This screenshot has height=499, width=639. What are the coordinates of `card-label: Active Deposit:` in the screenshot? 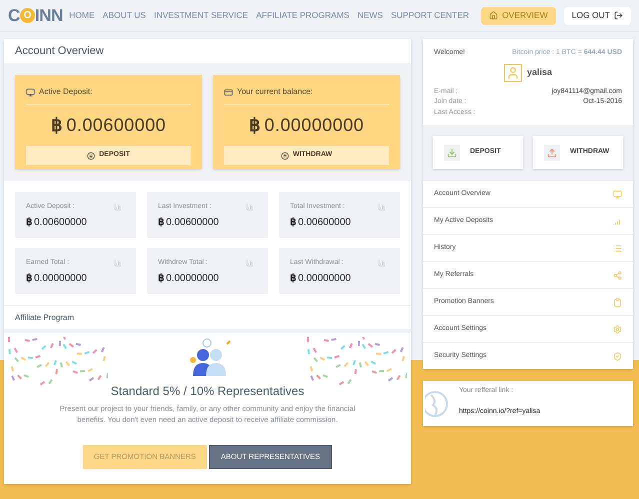 It's located at (65, 92).